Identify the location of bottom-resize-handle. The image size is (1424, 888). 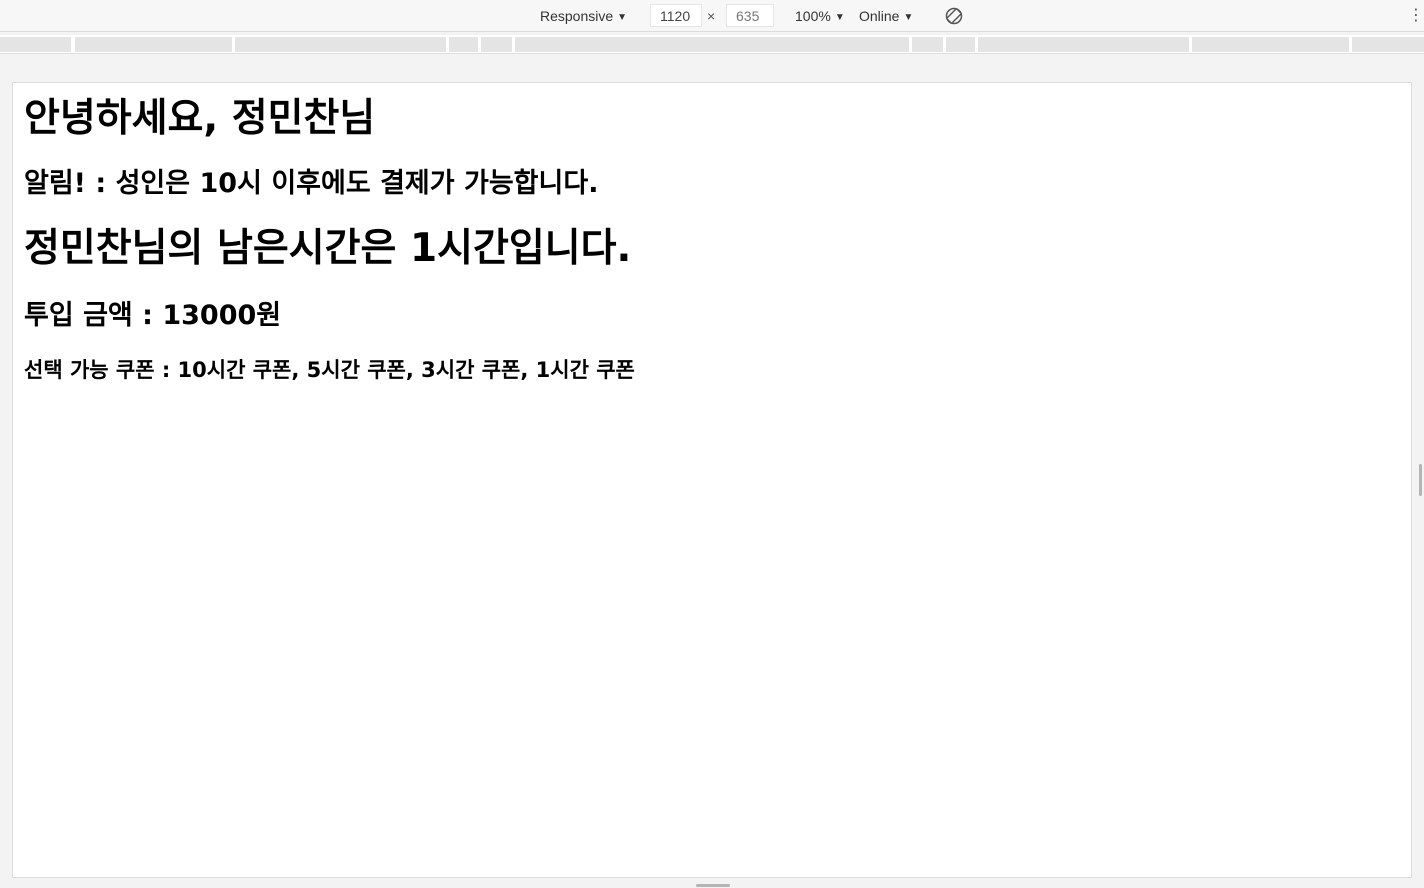
(713, 885).